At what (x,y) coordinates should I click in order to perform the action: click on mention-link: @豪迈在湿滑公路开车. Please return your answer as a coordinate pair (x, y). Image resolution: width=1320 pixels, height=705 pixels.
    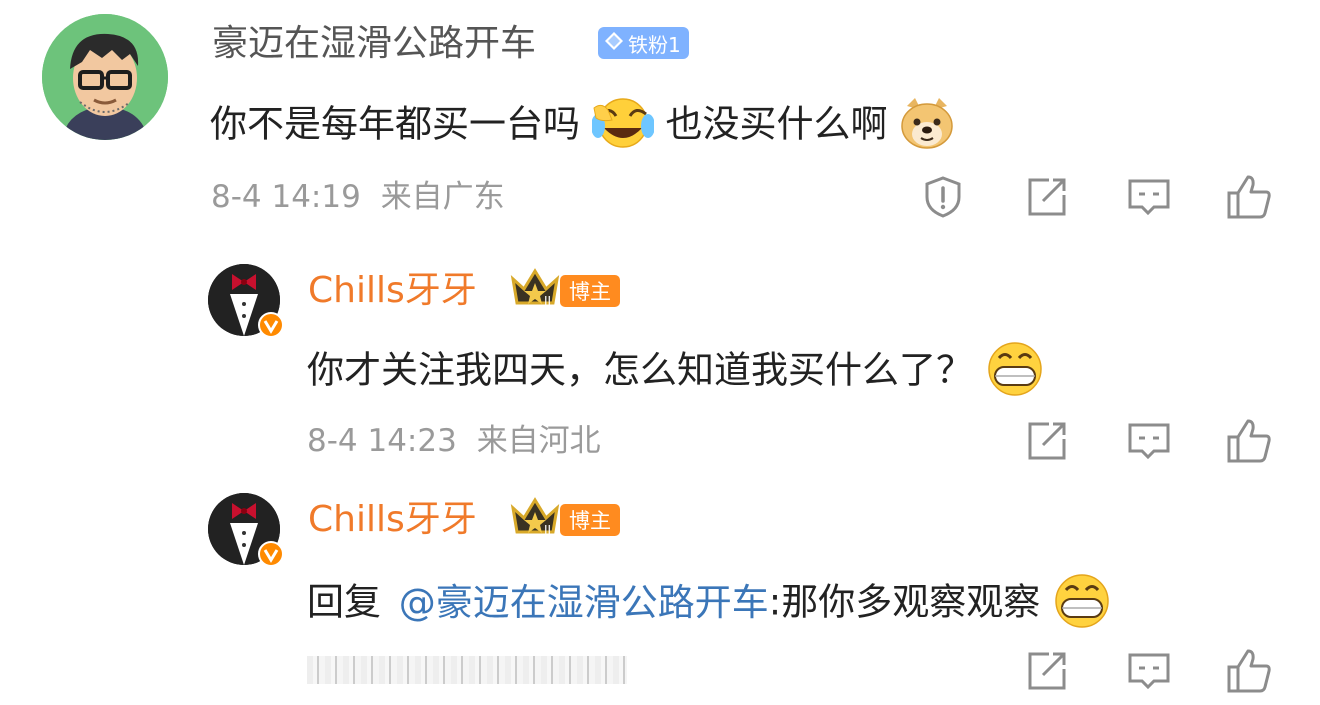
    Looking at the image, I should click on (584, 602).